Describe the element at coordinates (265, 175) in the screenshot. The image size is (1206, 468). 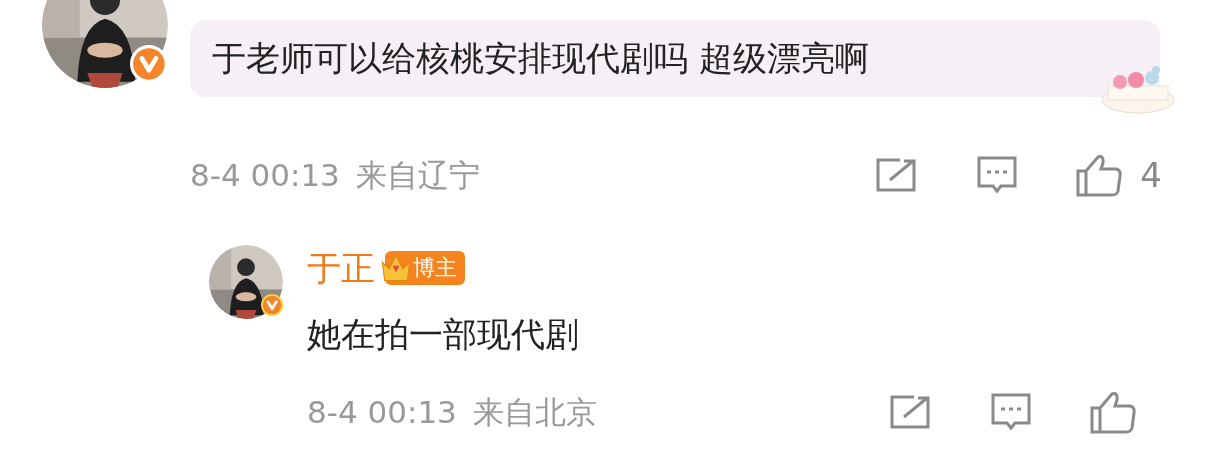
I see `comment-time: 8-4 00:13` at that location.